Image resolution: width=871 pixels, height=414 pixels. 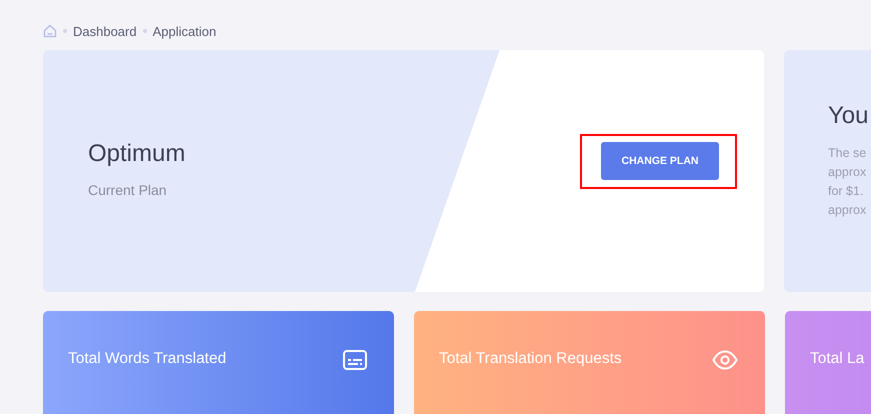 What do you see at coordinates (837, 359) in the screenshot?
I see `stat-title: Total La` at bounding box center [837, 359].